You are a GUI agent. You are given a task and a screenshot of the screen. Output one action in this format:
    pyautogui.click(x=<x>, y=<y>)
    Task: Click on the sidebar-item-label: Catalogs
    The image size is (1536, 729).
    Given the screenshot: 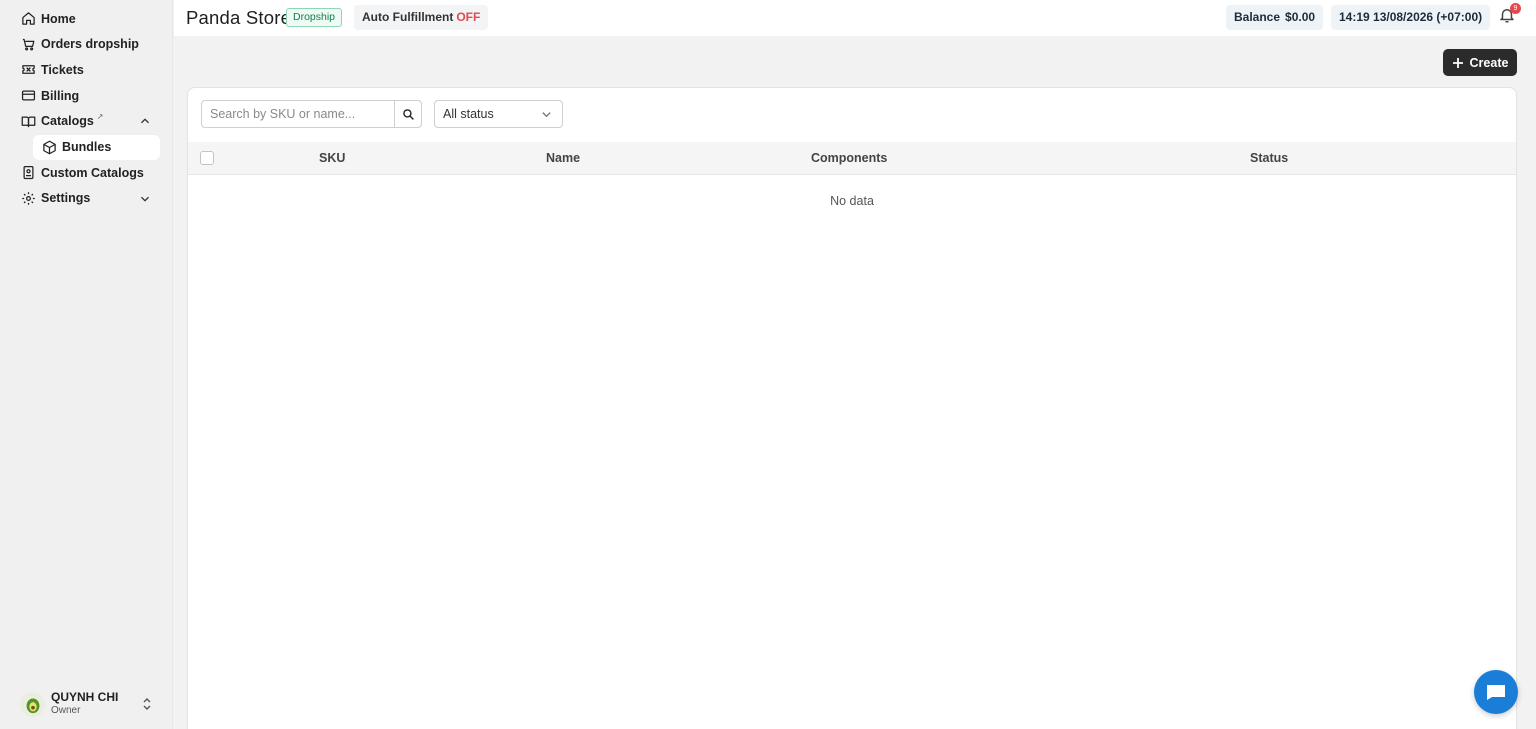 What is the action you would take?
    pyautogui.click(x=67, y=121)
    